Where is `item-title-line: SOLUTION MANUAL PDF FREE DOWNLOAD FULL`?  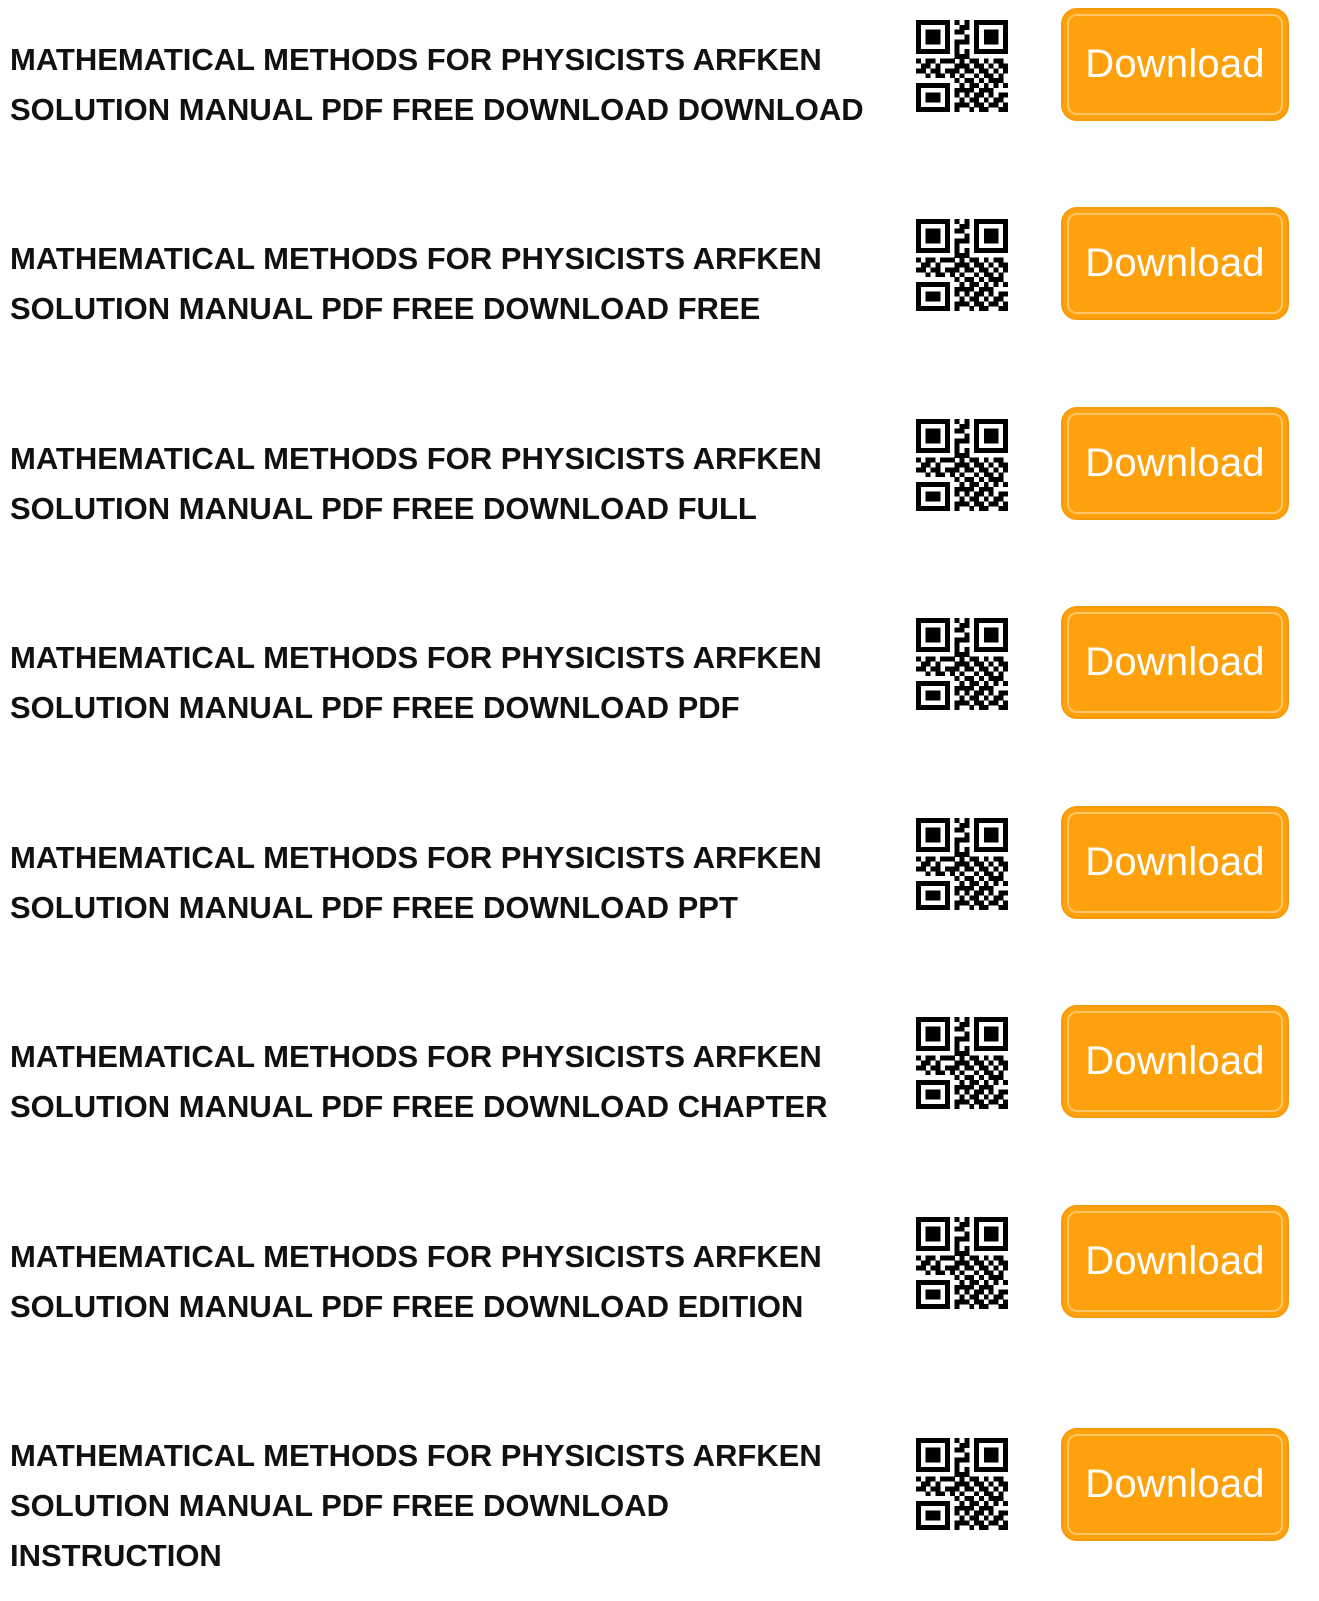 item-title-line: SOLUTION MANUAL PDF FREE DOWNLOAD FULL is located at coordinates (383, 508).